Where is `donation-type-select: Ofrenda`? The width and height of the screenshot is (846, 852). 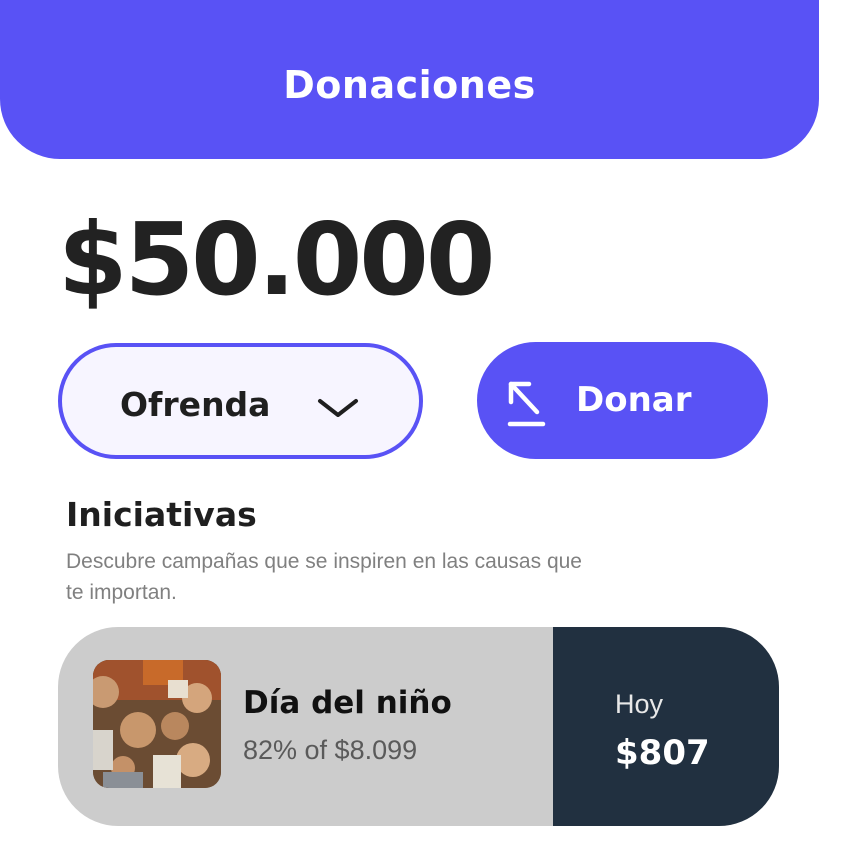 donation-type-select: Ofrenda is located at coordinates (240, 401).